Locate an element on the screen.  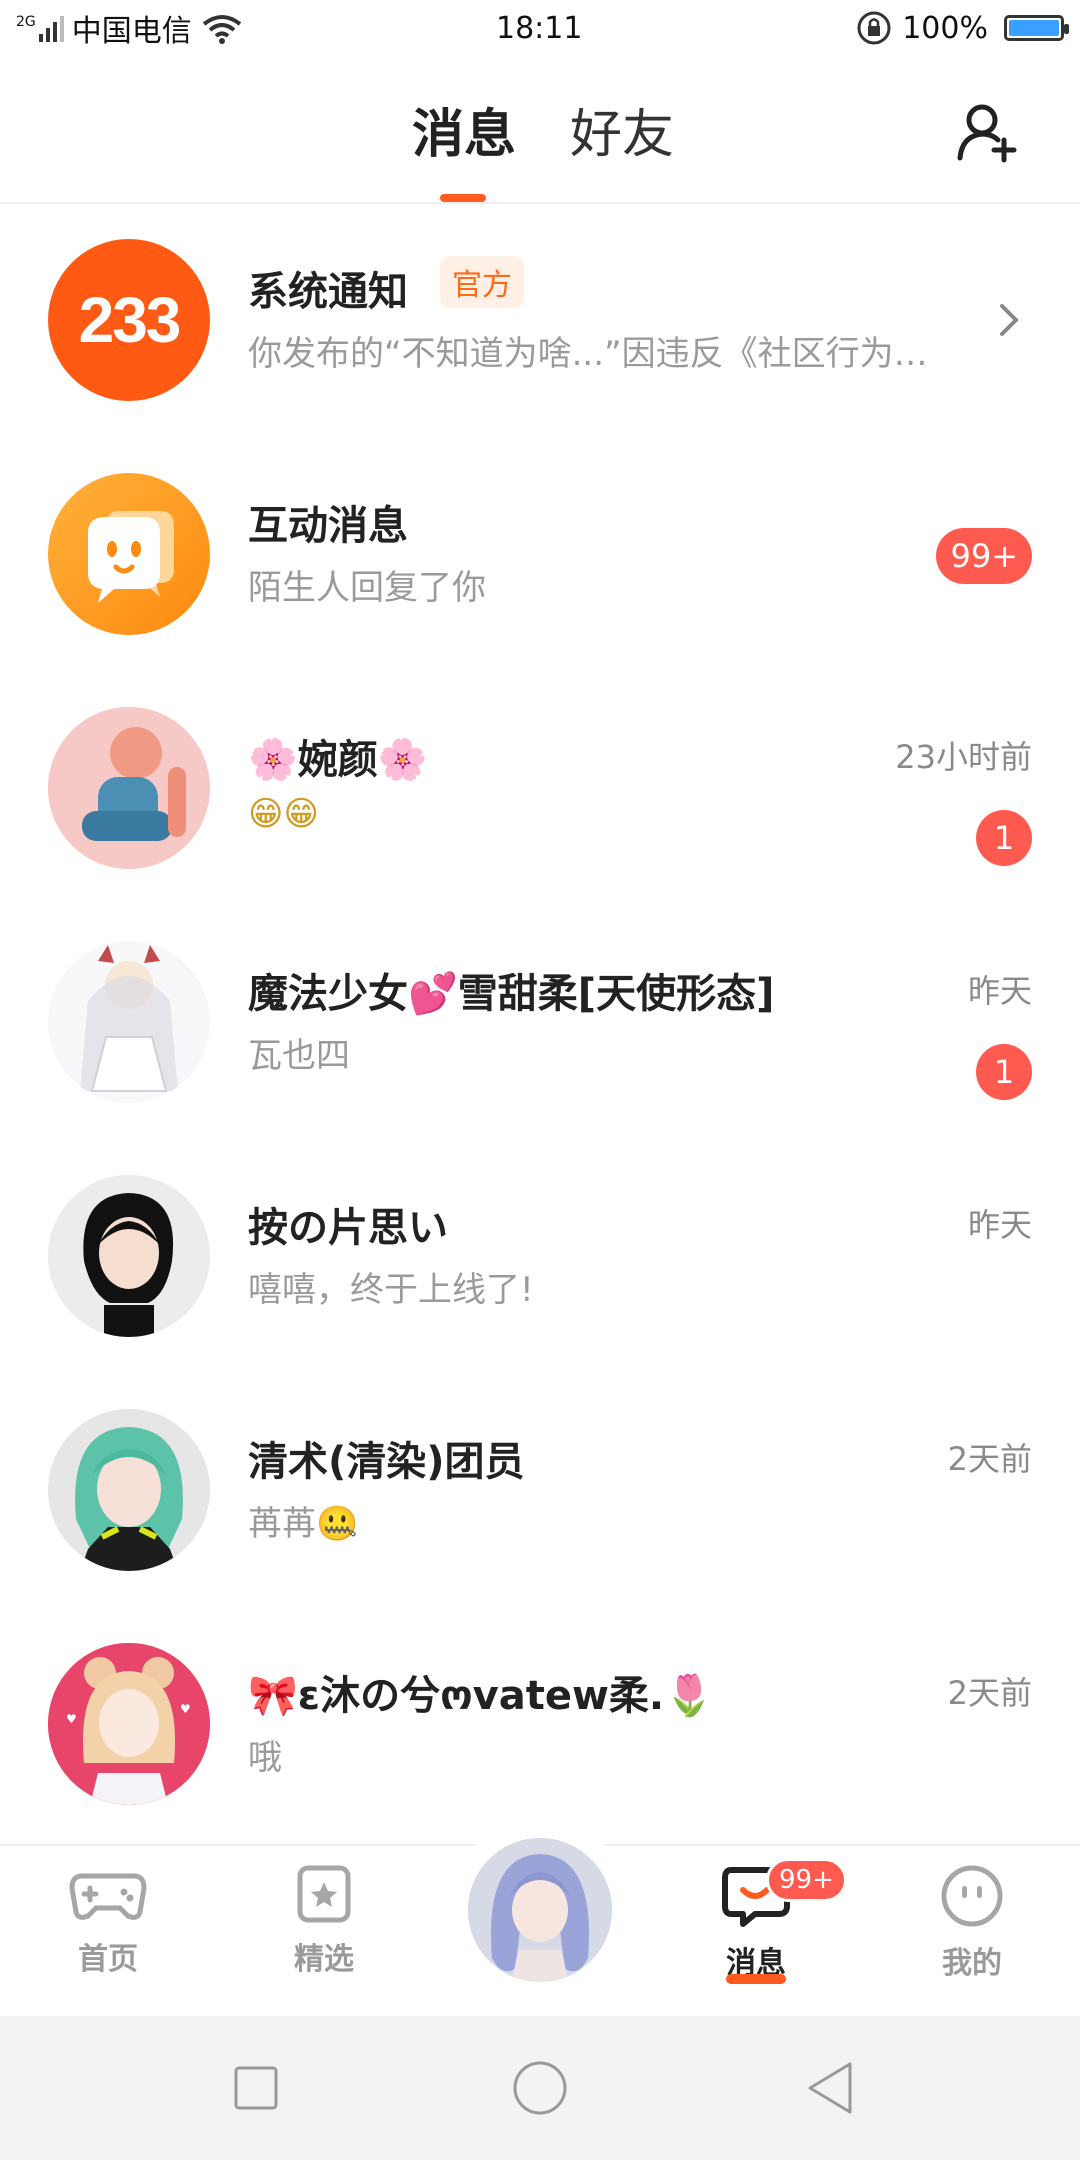
system-nav-bar is located at coordinates (540, 2088).